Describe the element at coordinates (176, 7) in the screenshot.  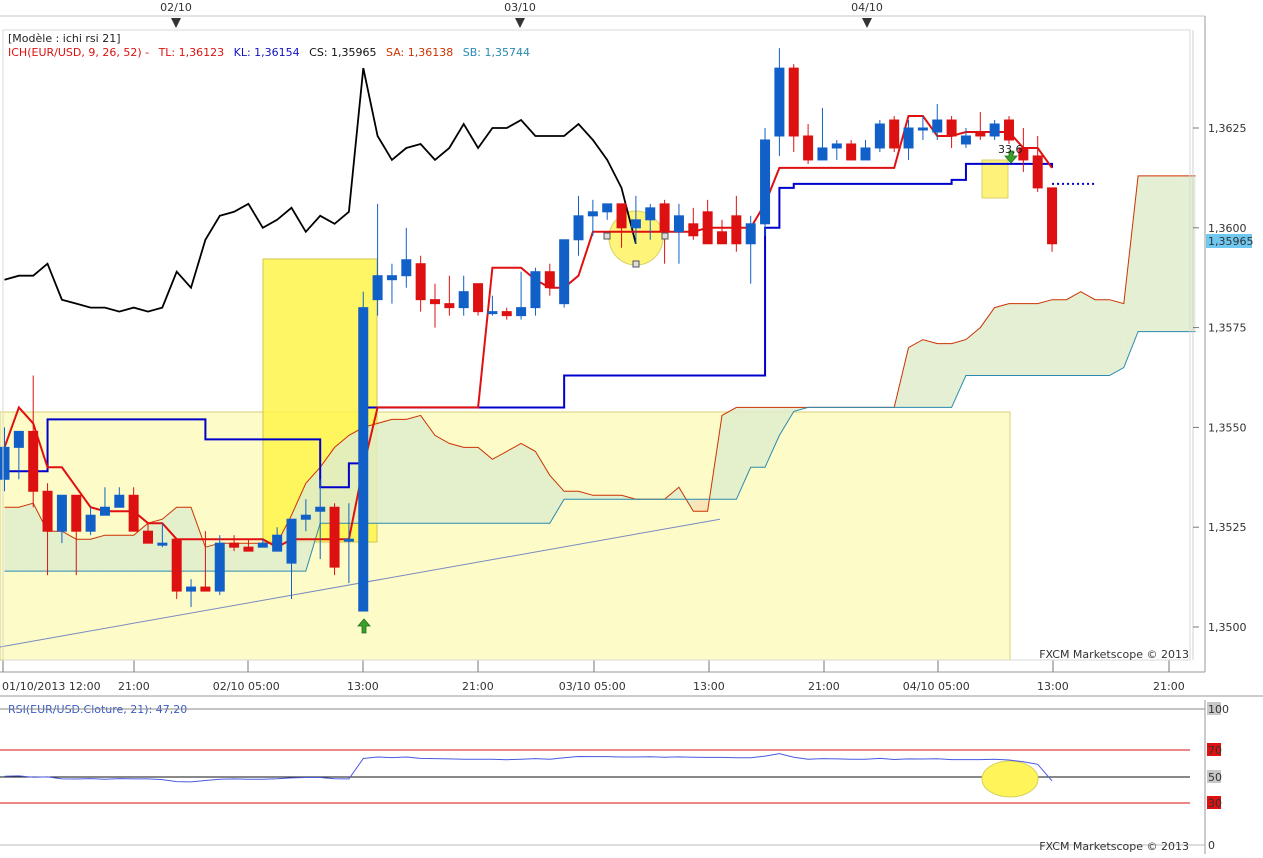
I see `top-date-label: 02/10` at that location.